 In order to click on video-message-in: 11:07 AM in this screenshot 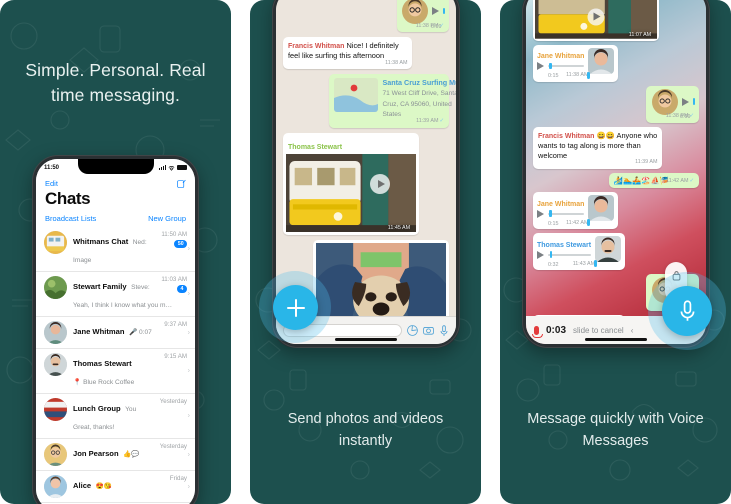, I will do `click(596, 20)`.